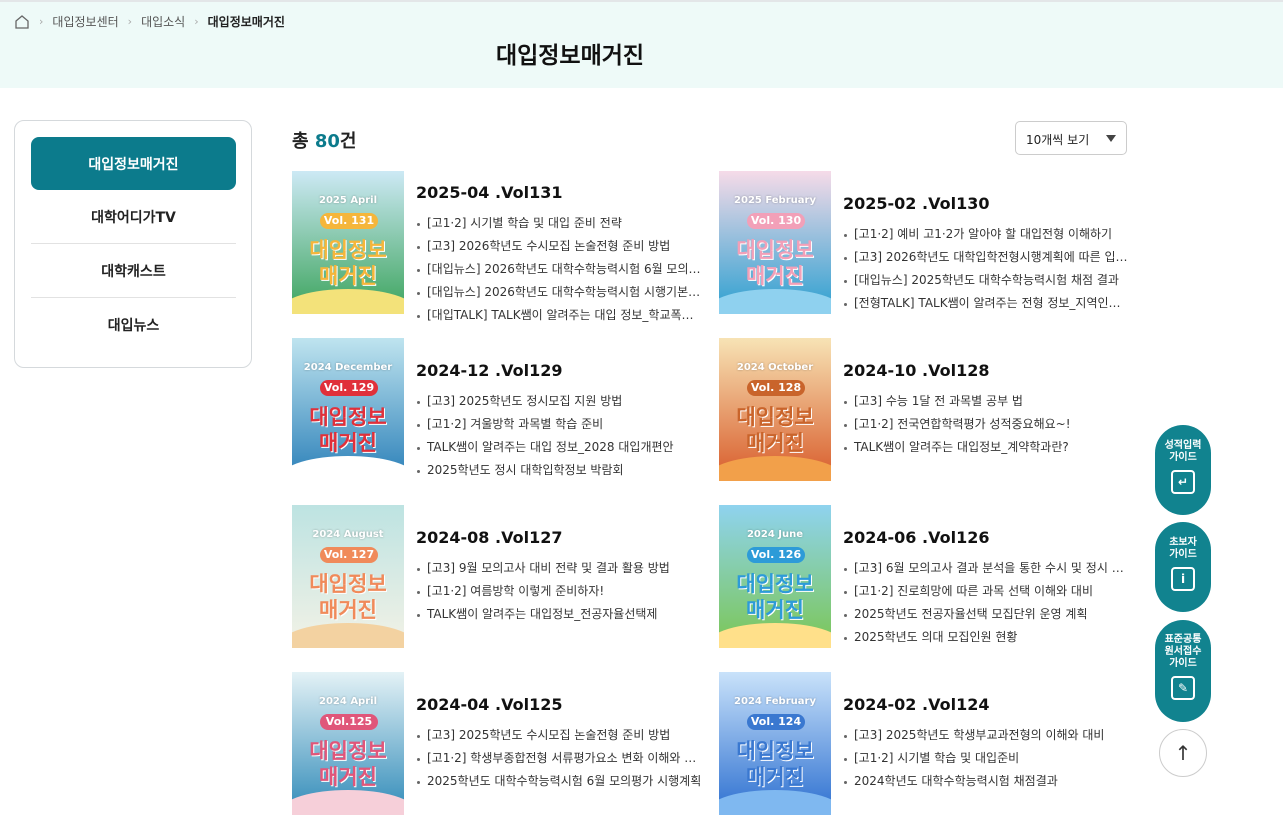 The height and width of the screenshot is (815, 1283). Describe the element at coordinates (560, 781) in the screenshot. I see `article-link: 2025학년도 대학수학능력시험 6월 모의평가 시행계획` at that location.